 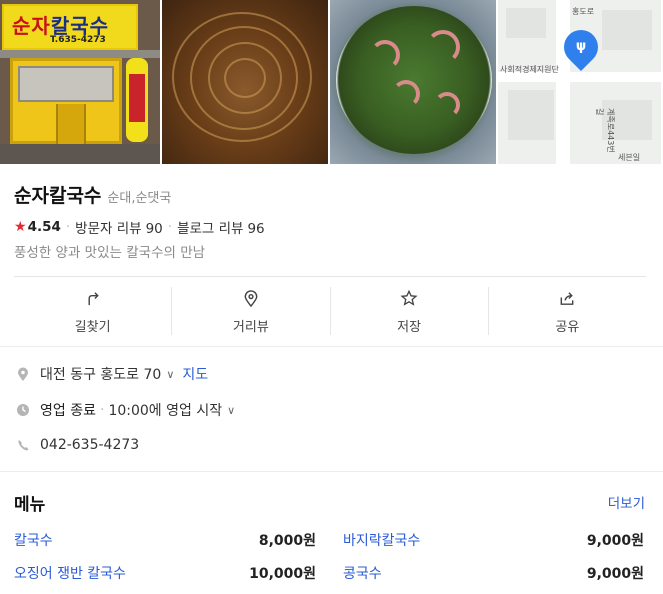 What do you see at coordinates (93, 299) in the screenshot?
I see `directions-icon` at bounding box center [93, 299].